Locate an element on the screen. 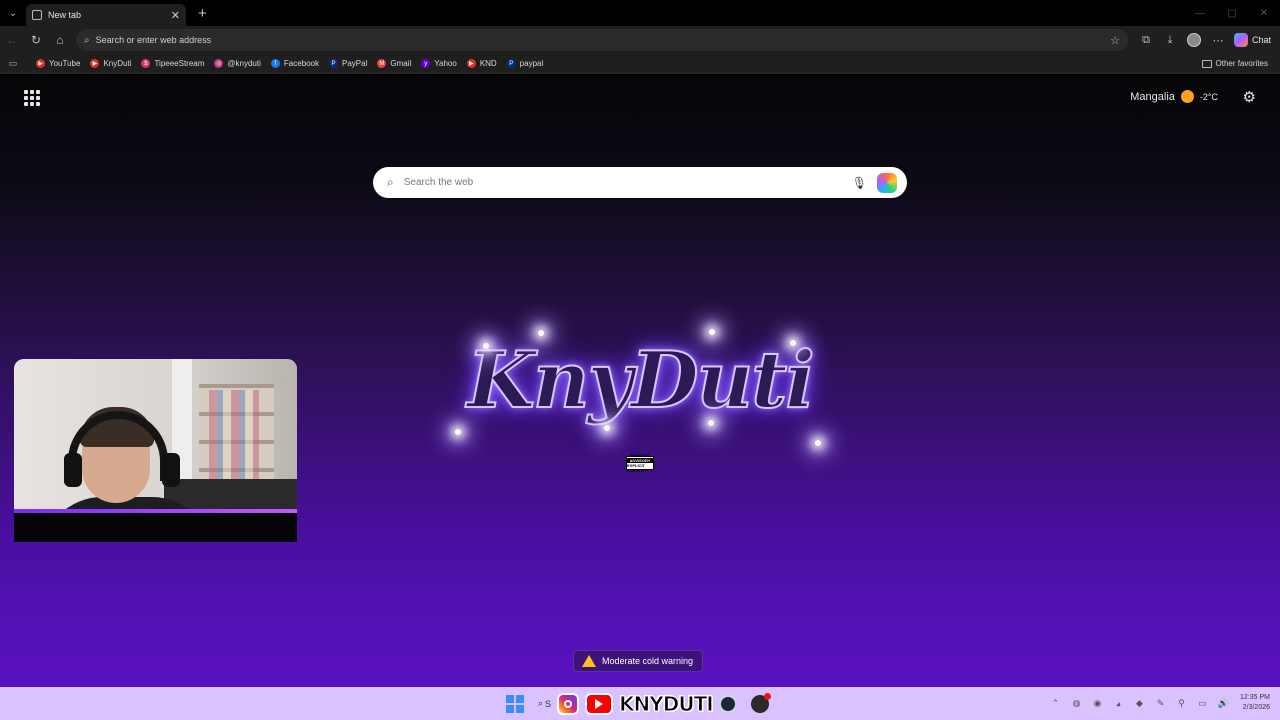 The image size is (1280, 720). favorite-facebook: f Facebook is located at coordinates (295, 63).